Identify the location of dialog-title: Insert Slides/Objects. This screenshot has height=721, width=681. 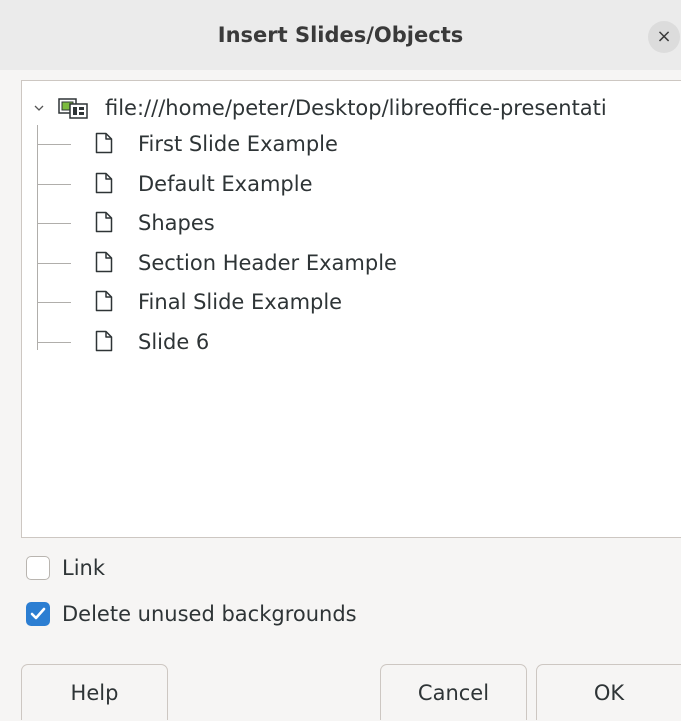
(340, 35).